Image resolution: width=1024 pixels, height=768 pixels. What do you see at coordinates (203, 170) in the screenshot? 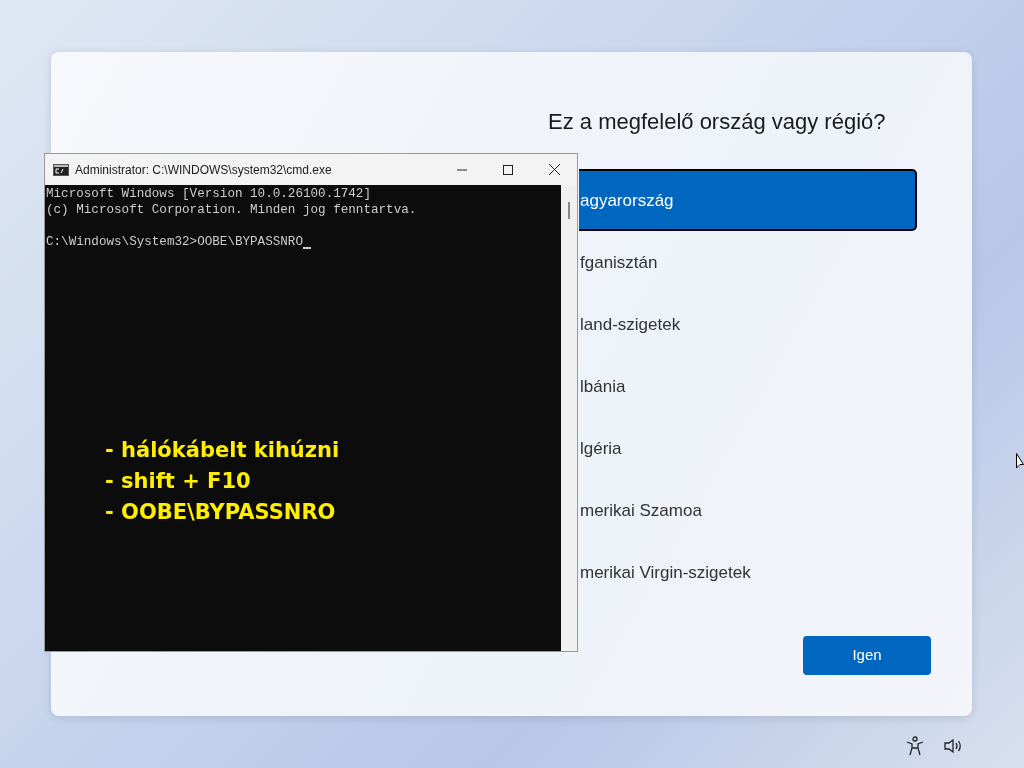
I see `window-title: Administrator: C:\WINDOWS\system32\cmd.exe` at bounding box center [203, 170].